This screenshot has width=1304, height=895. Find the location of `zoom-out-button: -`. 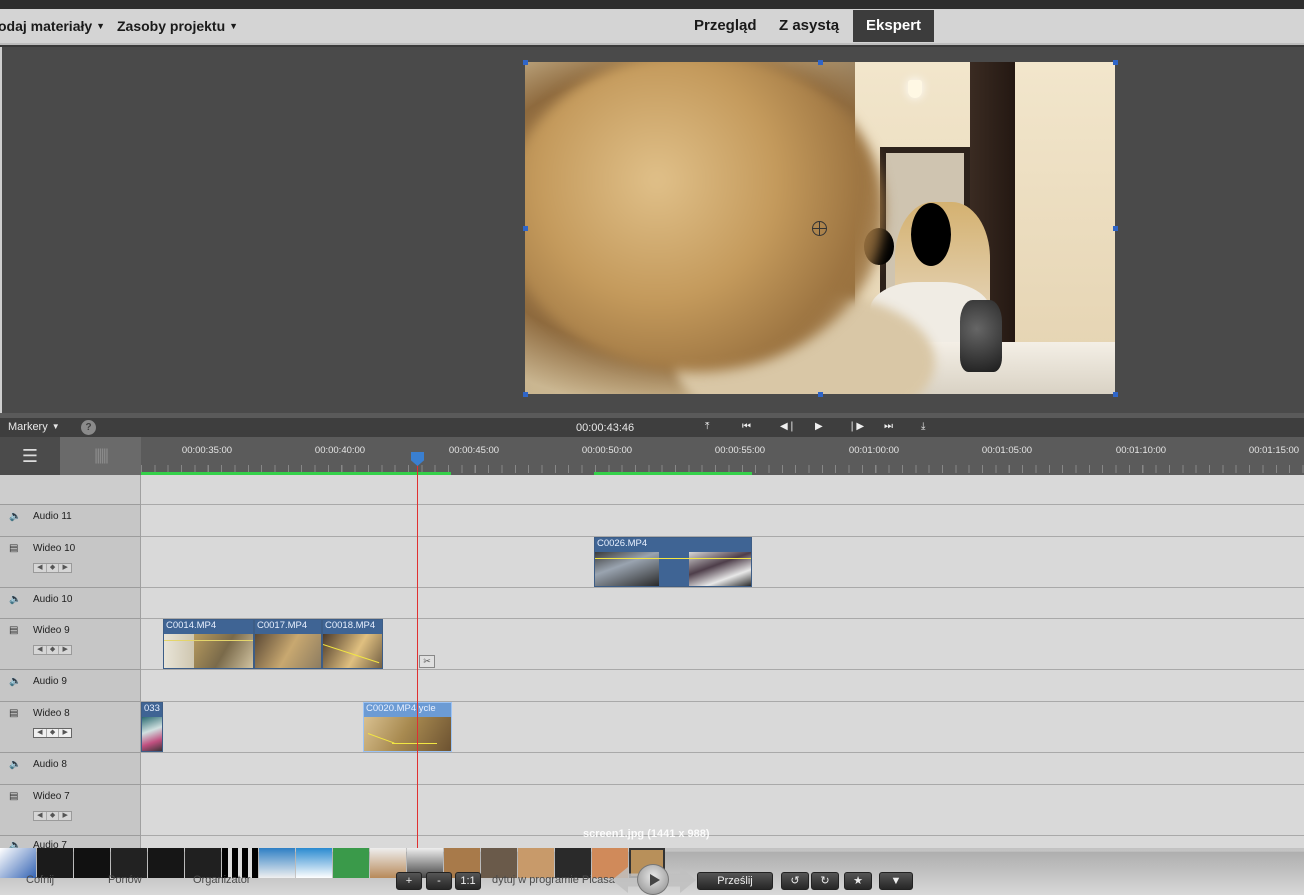

zoom-out-button: - is located at coordinates (439, 881).